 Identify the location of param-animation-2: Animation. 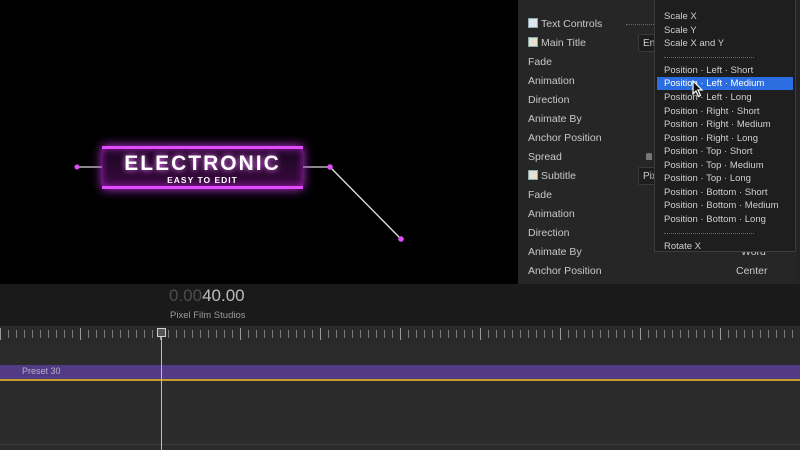
(551, 214).